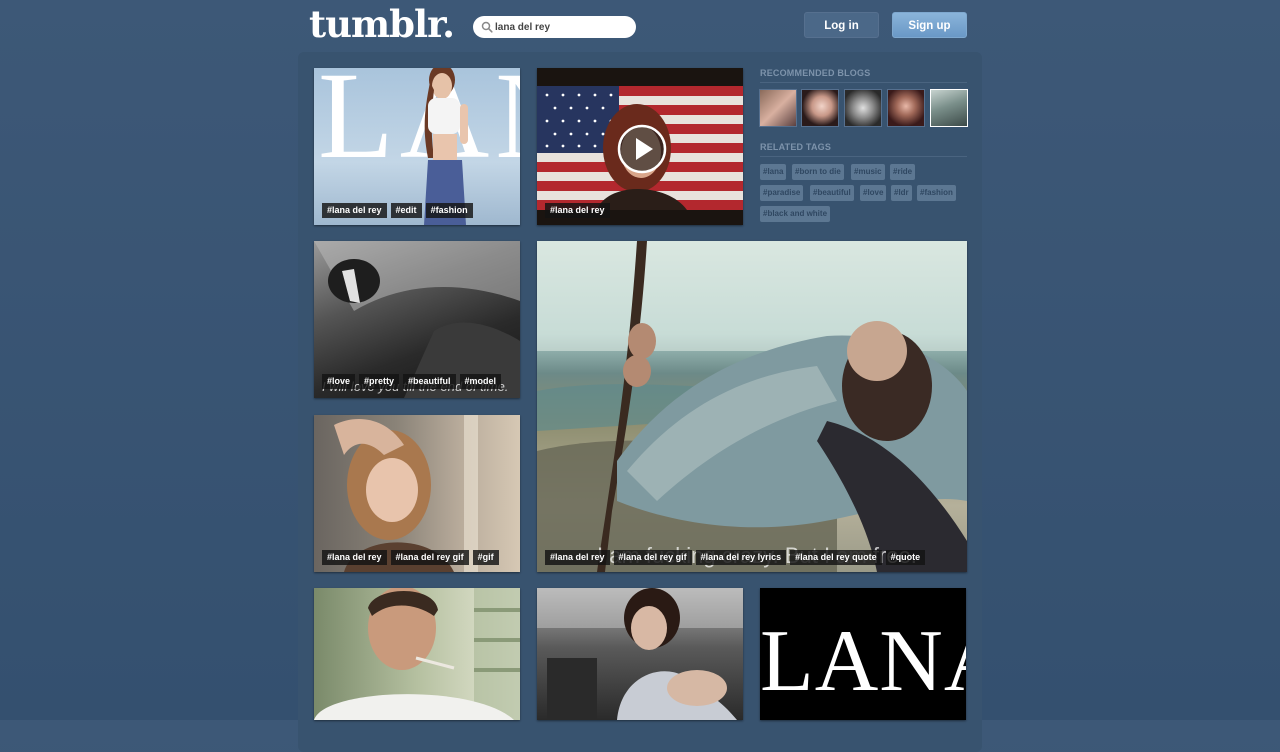 This screenshot has width=1280, height=752. What do you see at coordinates (863, 661) in the screenshot?
I see `post-overlay-text: LANA` at bounding box center [863, 661].